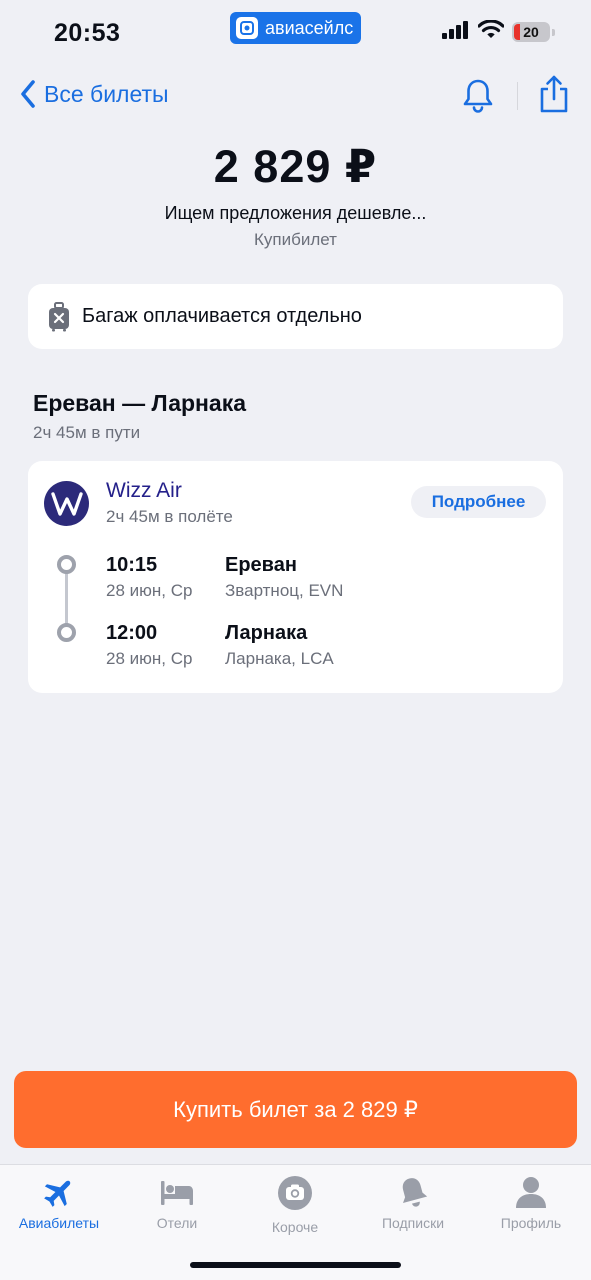  I want to click on buy-ticket-button: Купить билет за 2 829 ₽, so click(295, 1109).